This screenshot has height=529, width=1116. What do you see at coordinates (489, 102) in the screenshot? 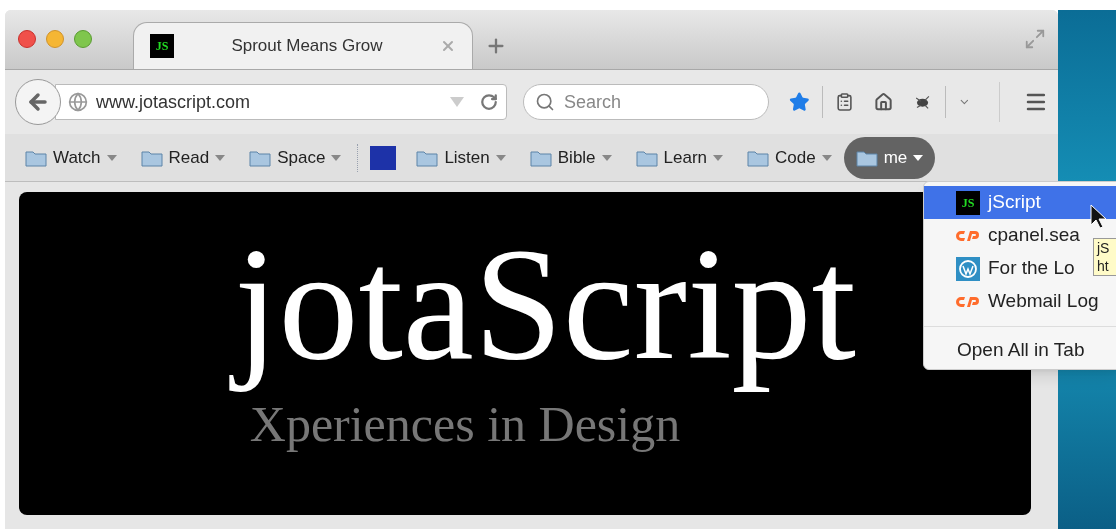
I see `reload-icon` at bounding box center [489, 102].